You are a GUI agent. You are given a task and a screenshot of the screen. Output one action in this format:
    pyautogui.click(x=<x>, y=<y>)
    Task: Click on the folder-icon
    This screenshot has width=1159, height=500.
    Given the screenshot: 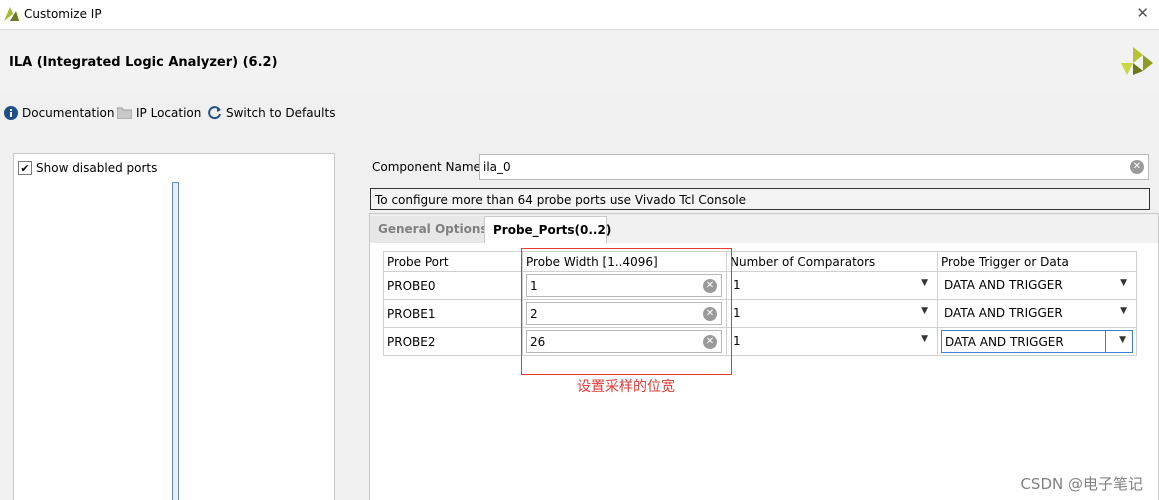 What is the action you would take?
    pyautogui.click(x=124, y=113)
    